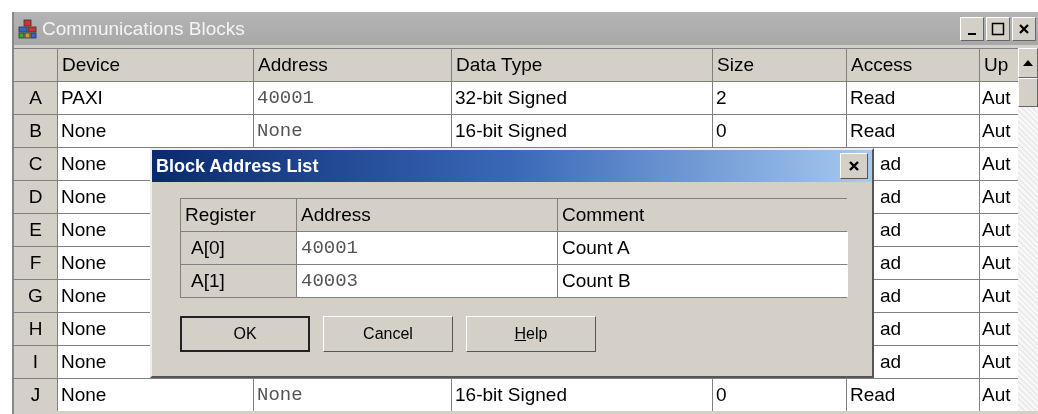  What do you see at coordinates (531, 334) in the screenshot?
I see `dialog-button: Help` at bounding box center [531, 334].